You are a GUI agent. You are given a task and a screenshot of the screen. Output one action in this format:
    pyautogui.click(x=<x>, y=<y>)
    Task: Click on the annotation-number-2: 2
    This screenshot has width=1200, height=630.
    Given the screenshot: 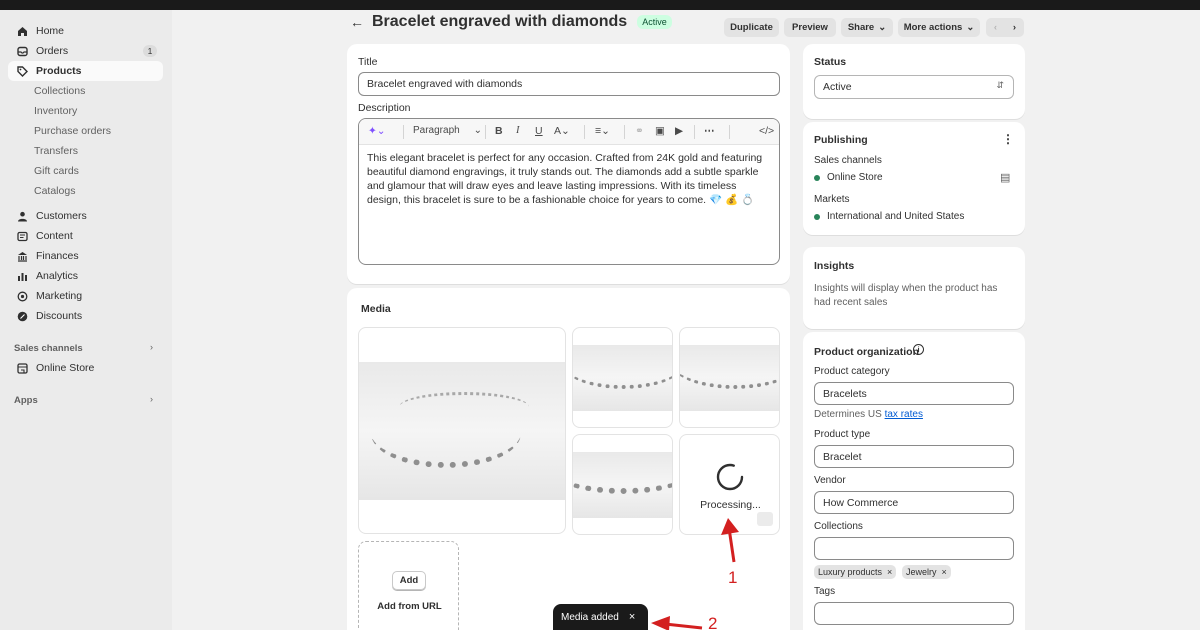 What is the action you would take?
    pyautogui.click(x=713, y=622)
    